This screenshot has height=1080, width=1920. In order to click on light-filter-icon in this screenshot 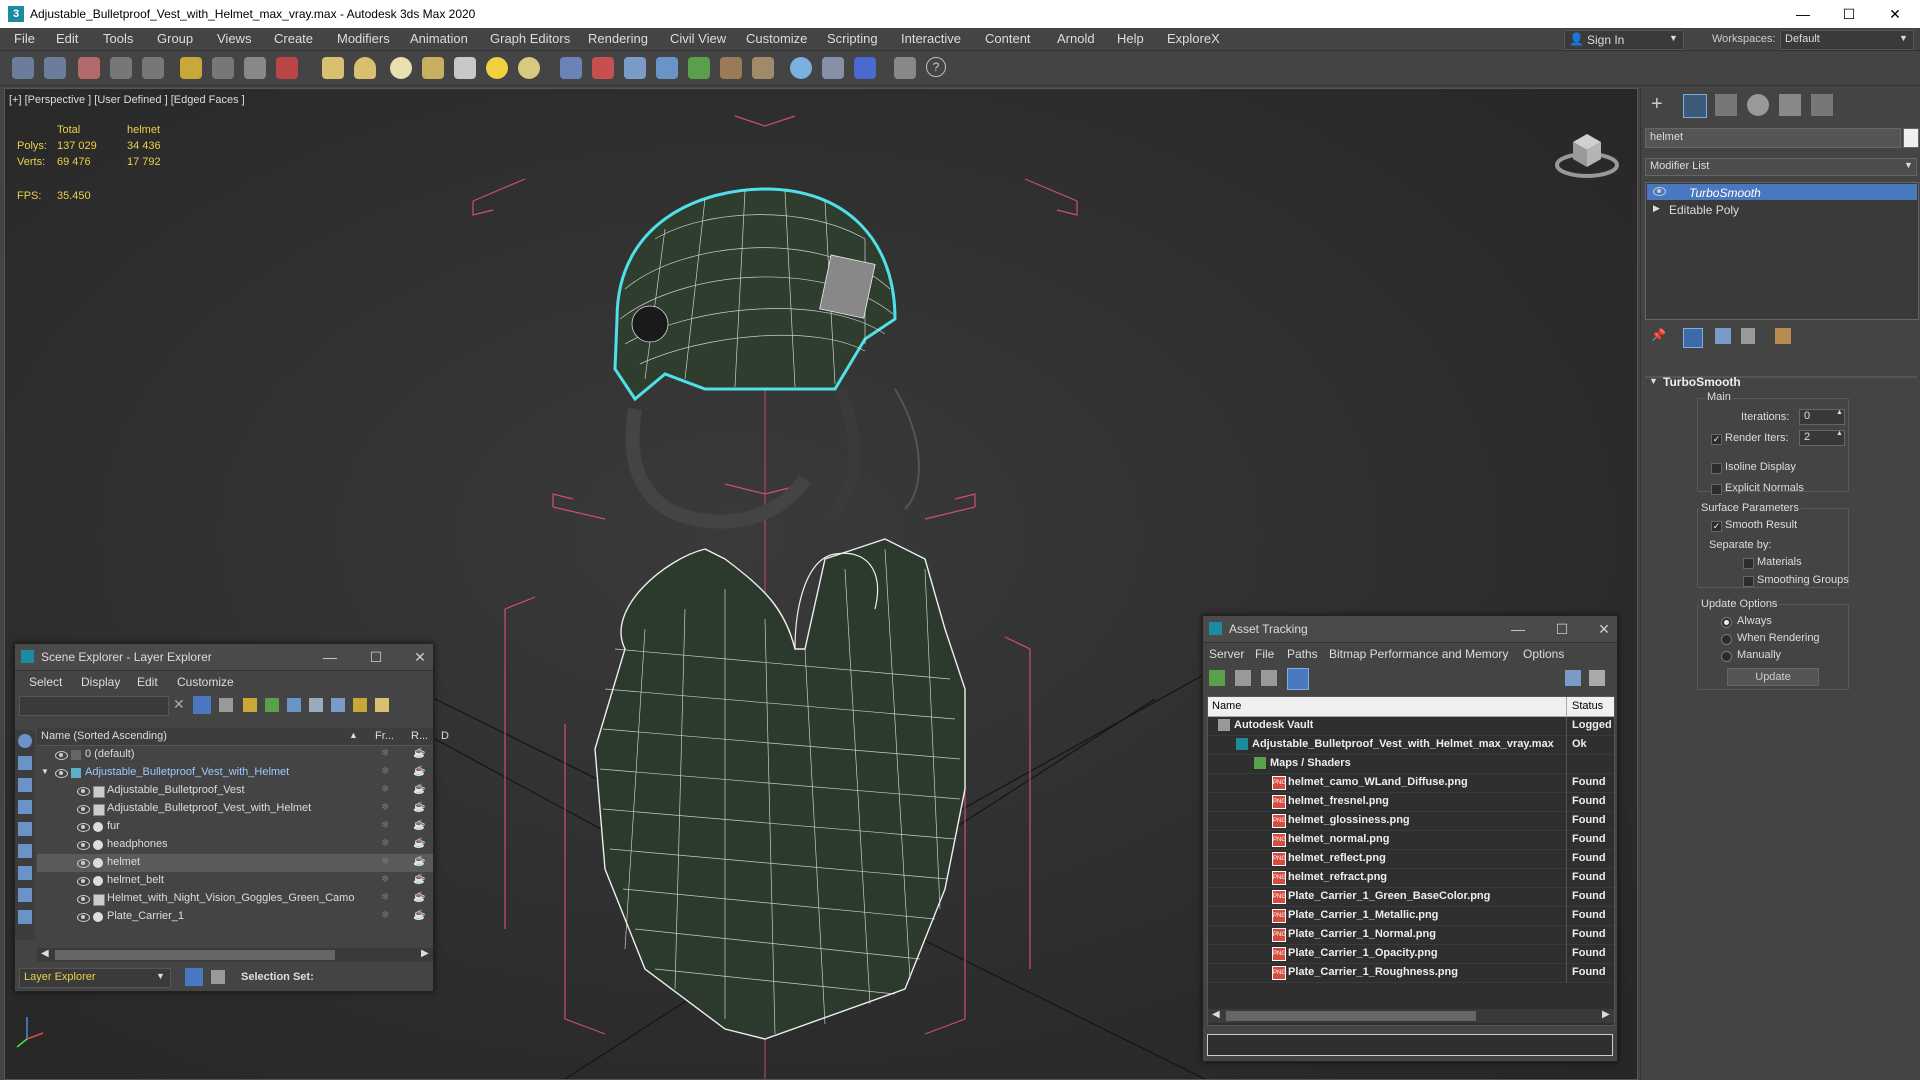, I will do `click(25, 785)`.